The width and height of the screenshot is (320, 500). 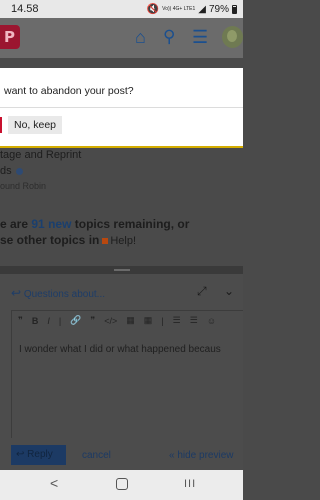 I want to click on blockquote-icon: ❞, so click(x=92, y=320).